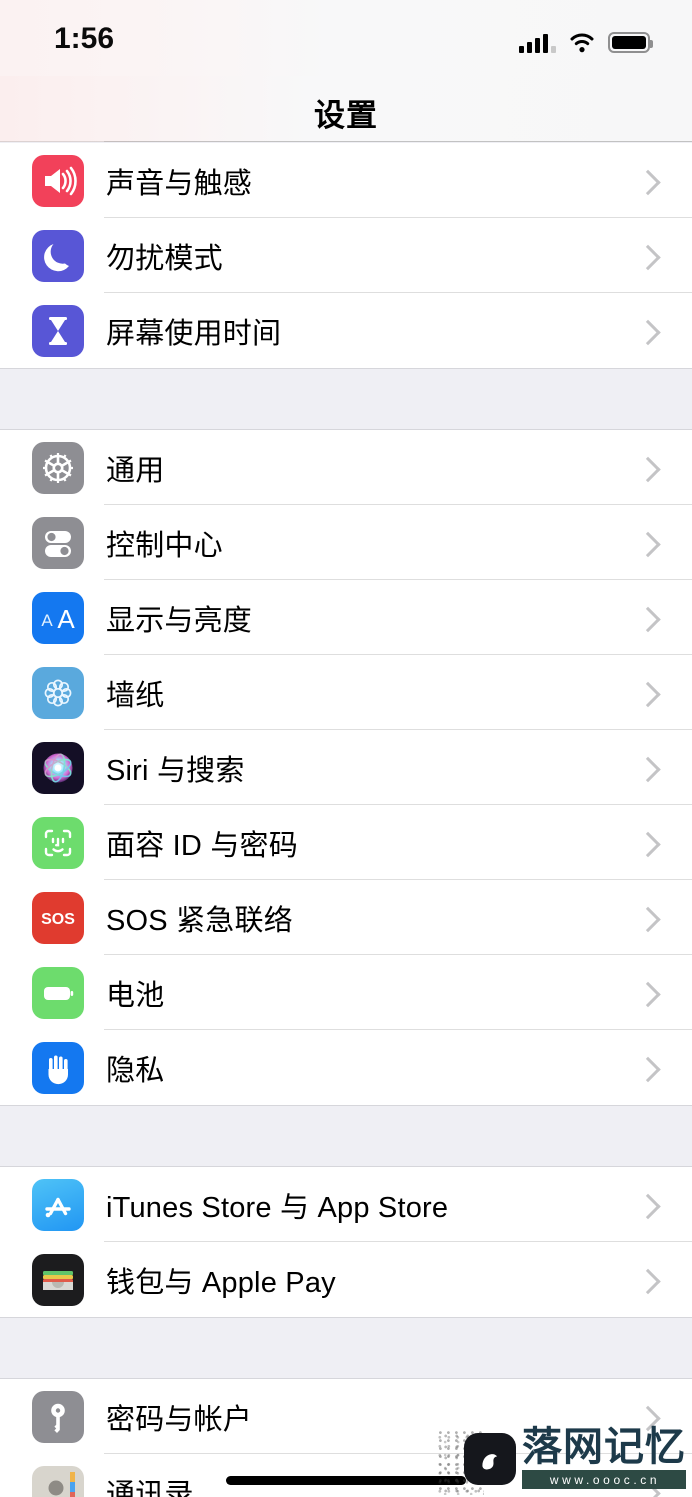 This screenshot has width=692, height=1497. I want to click on contacts-icon, so click(58, 1481).